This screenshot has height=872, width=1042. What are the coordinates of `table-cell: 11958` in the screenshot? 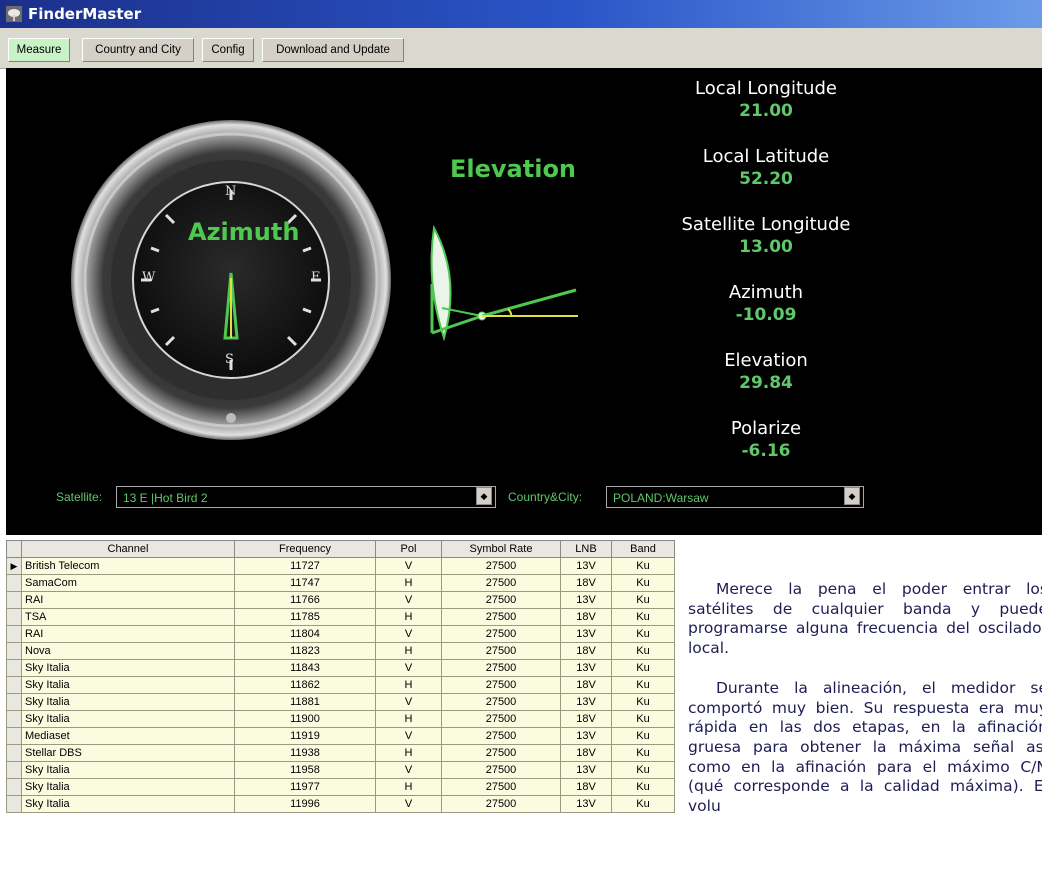 It's located at (305, 770).